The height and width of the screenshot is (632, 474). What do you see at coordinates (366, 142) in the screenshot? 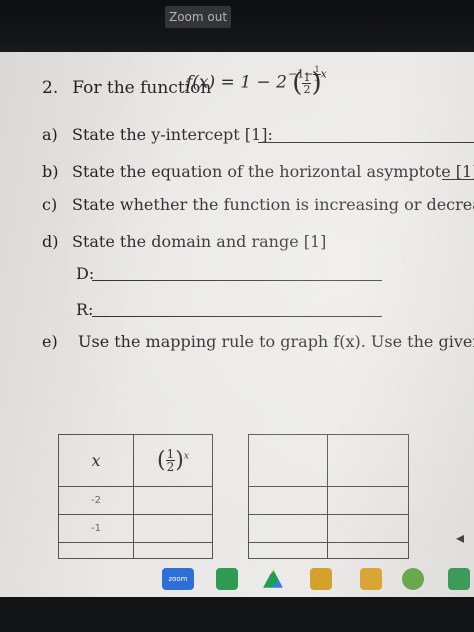
I see `part-a-answer-line` at bounding box center [366, 142].